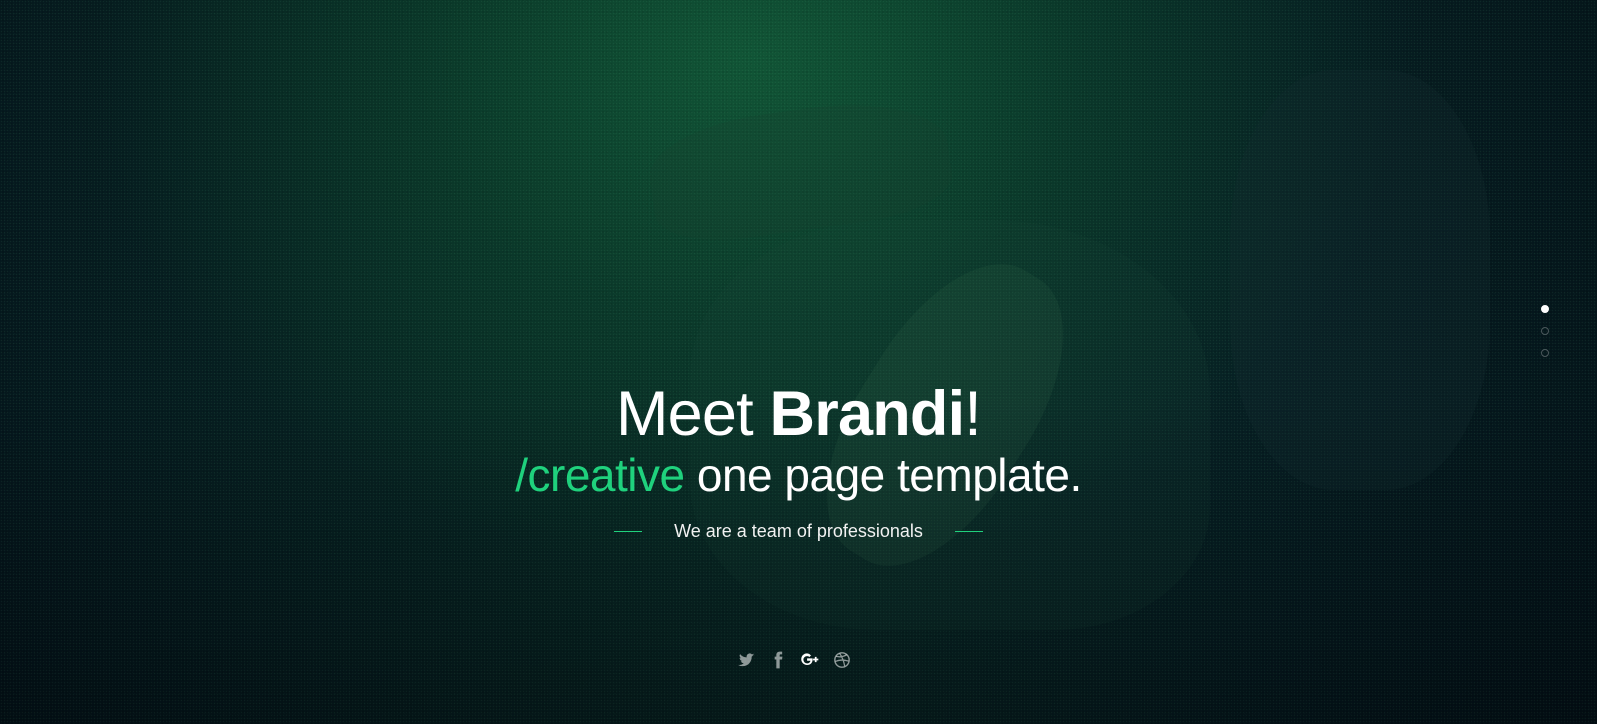 This screenshot has height=724, width=1597. What do you see at coordinates (867, 414) in the screenshot?
I see `brand-name: Brandi` at bounding box center [867, 414].